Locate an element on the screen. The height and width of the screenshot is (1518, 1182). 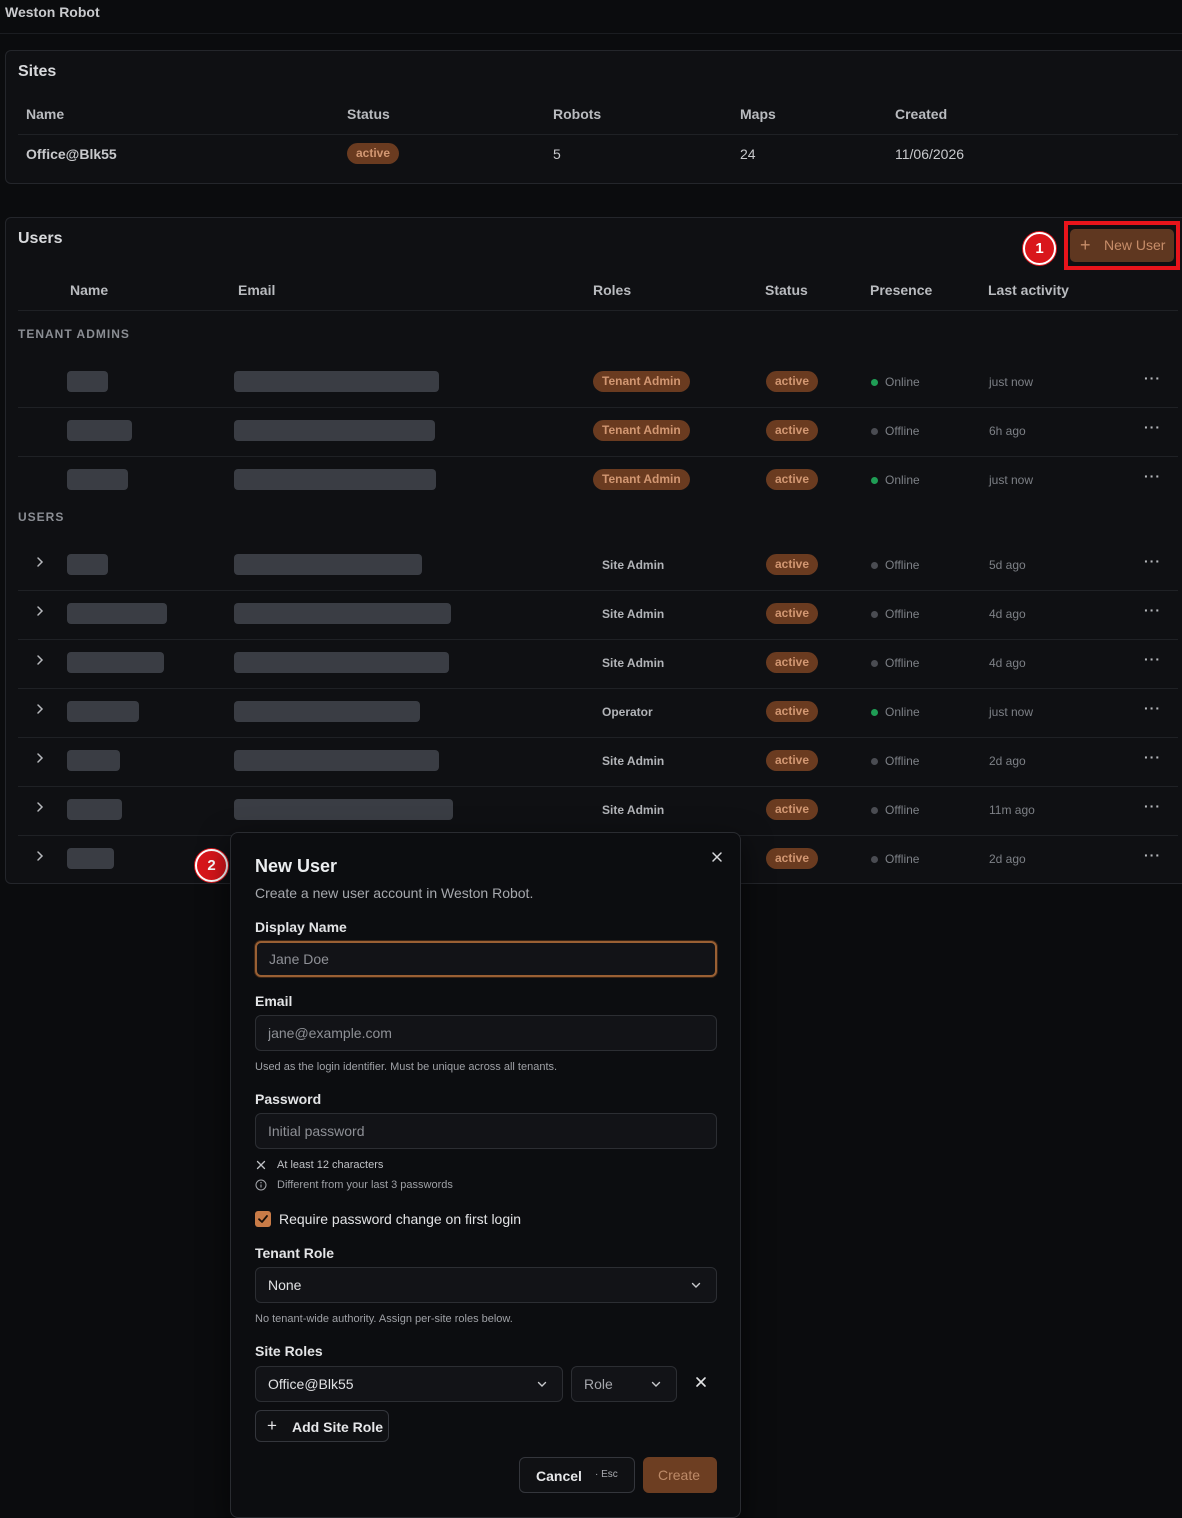
site-roles-label: Site Roles is located at coordinates (289, 1351).